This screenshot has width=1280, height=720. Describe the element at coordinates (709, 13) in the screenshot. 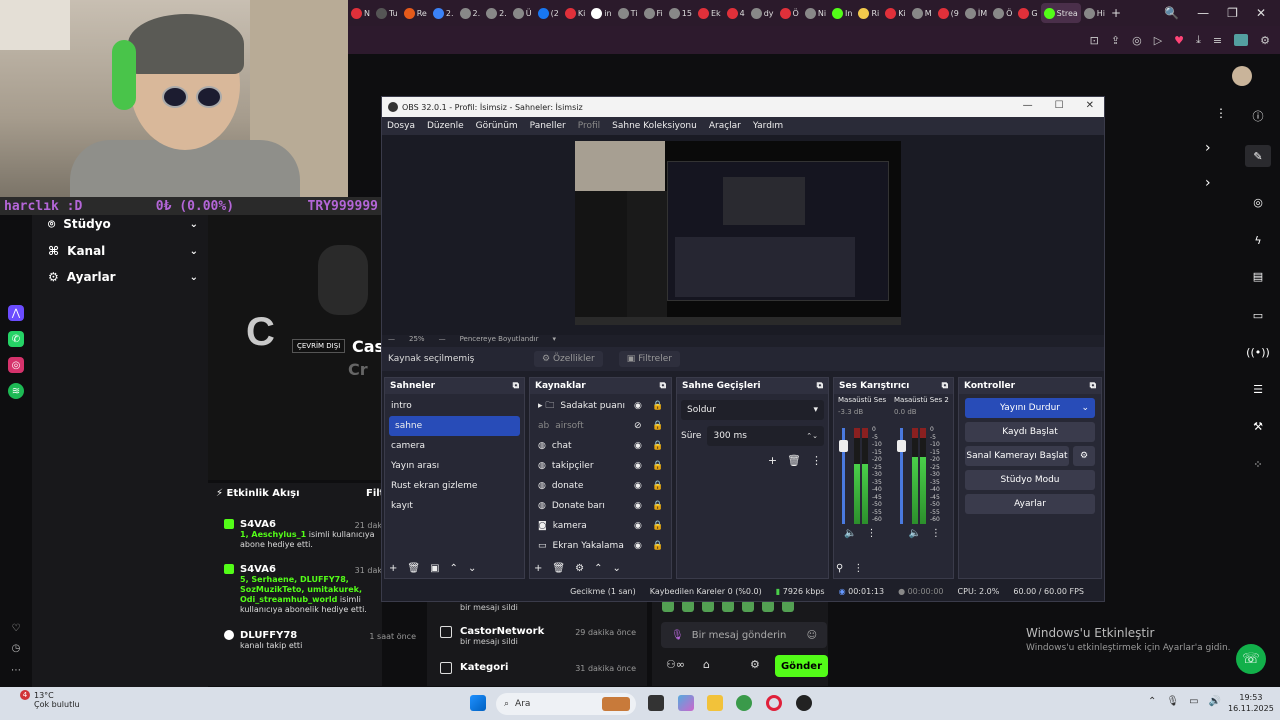

I see `browser-tab: Ek` at that location.